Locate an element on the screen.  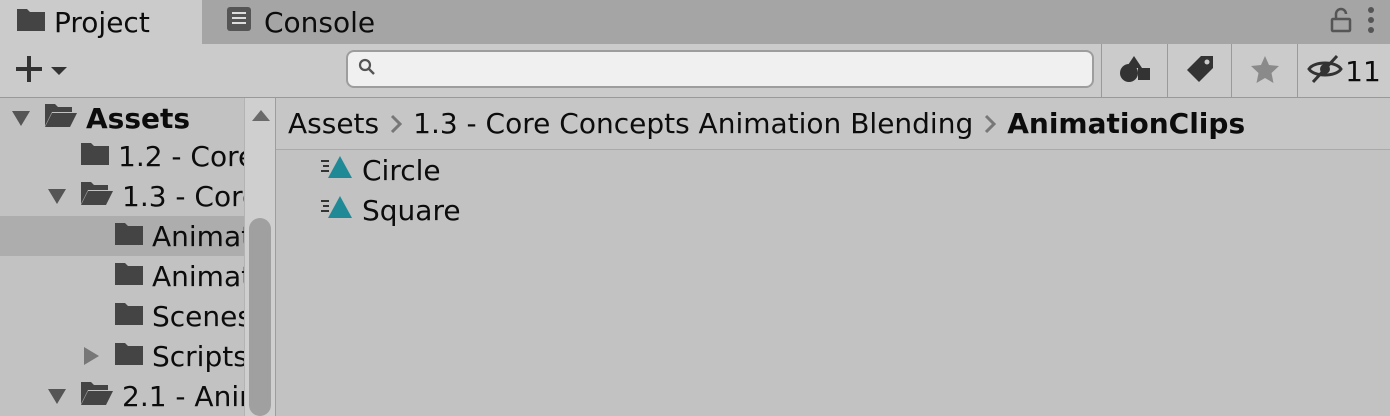
search-by-type-button is located at coordinates (1134, 71).